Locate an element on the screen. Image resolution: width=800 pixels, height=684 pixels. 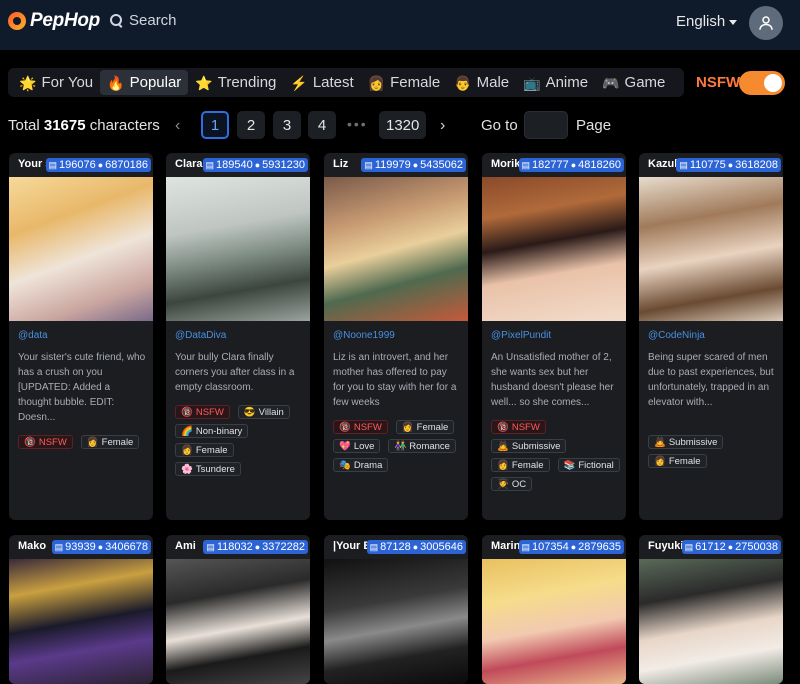
page-4-button: 4 is located at coordinates (322, 125).